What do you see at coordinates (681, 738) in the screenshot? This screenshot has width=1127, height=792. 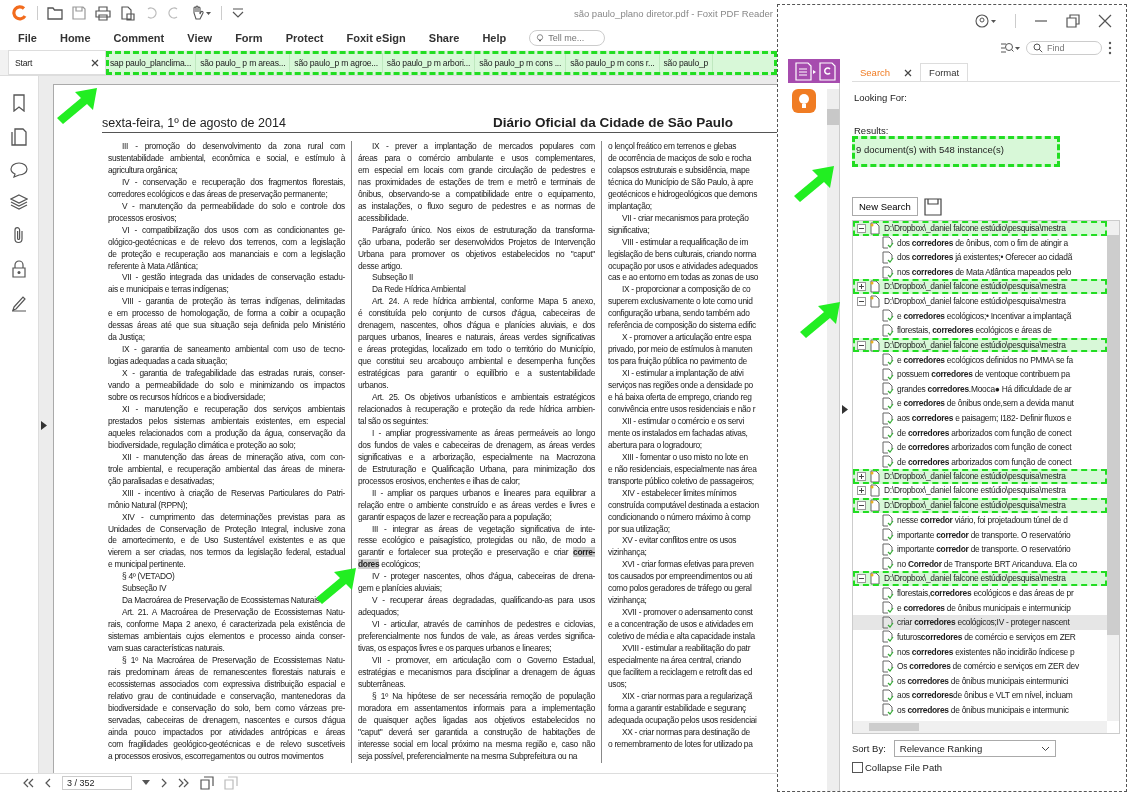 I see `paragraph: XX - criar normas para destinação de o remembramento de lotes for utilizado pa` at bounding box center [681, 738].